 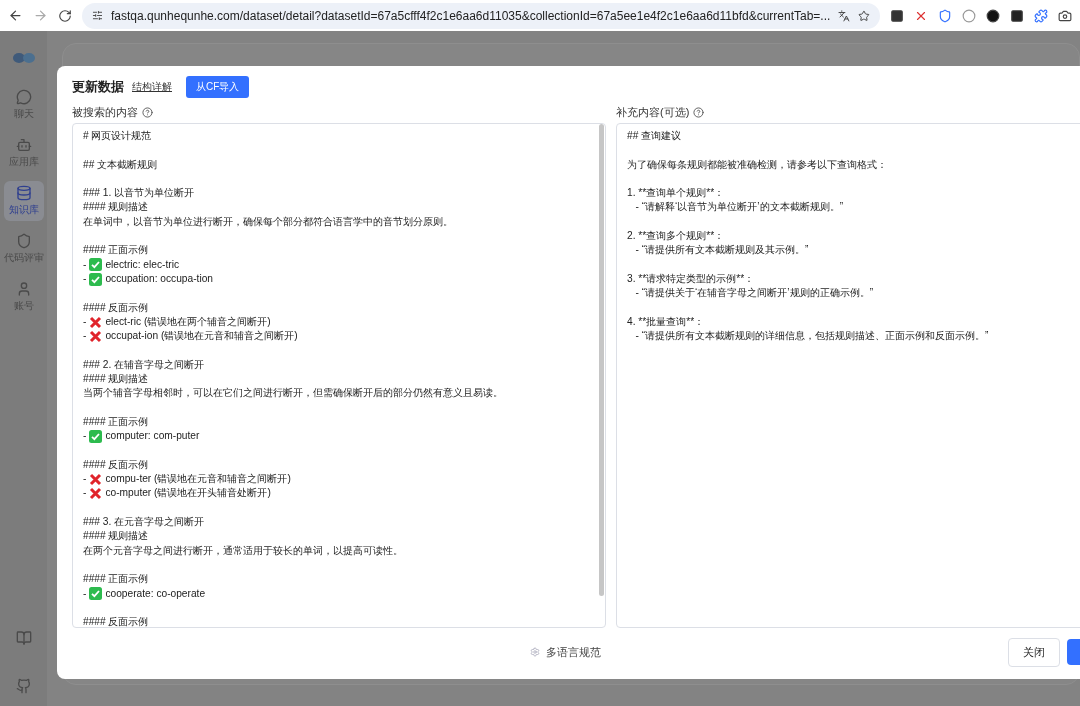 What do you see at coordinates (152, 436) in the screenshot?
I see `text-line: computer: com-puter` at bounding box center [152, 436].